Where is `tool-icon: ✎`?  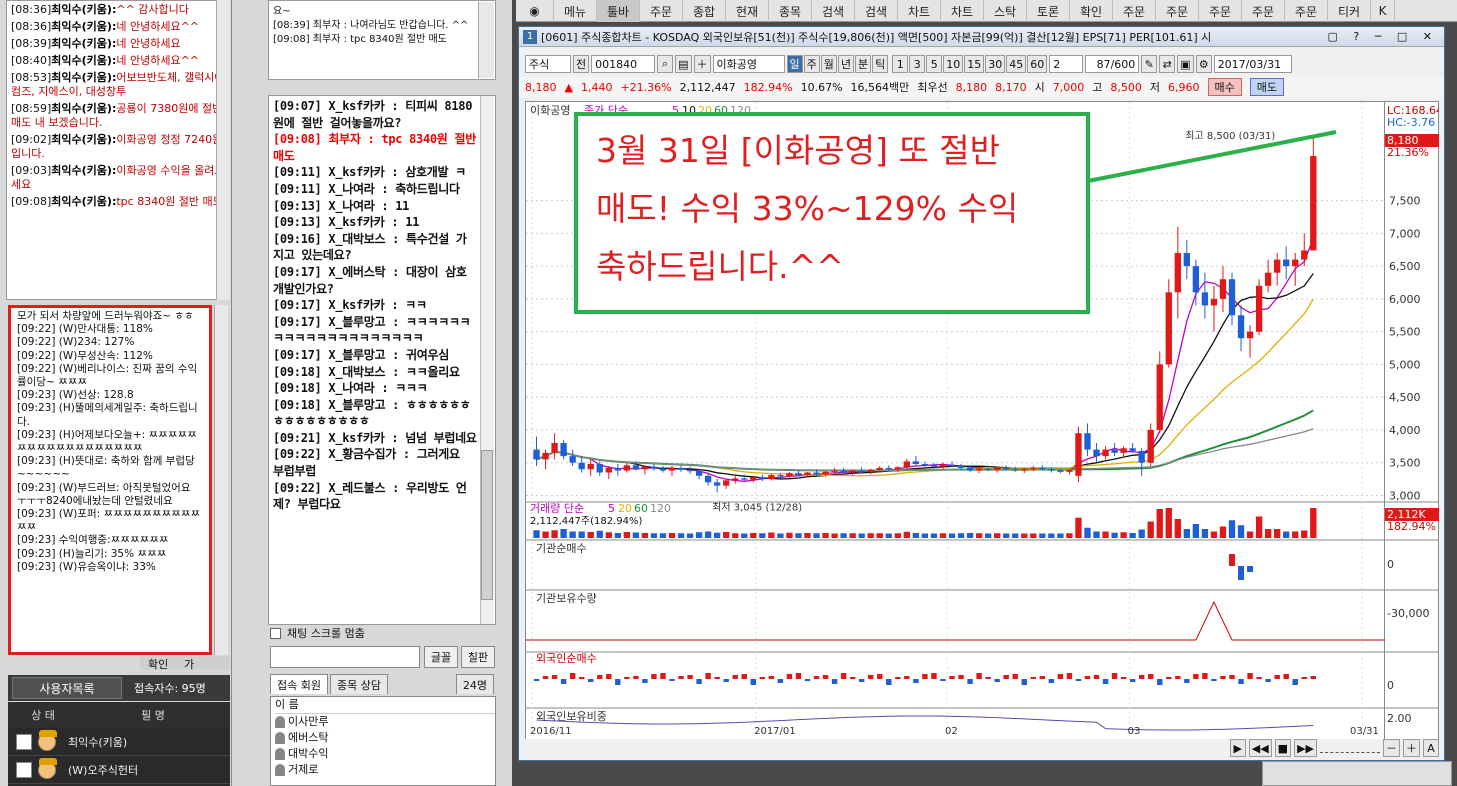
tool-icon: ✎ is located at coordinates (1149, 64).